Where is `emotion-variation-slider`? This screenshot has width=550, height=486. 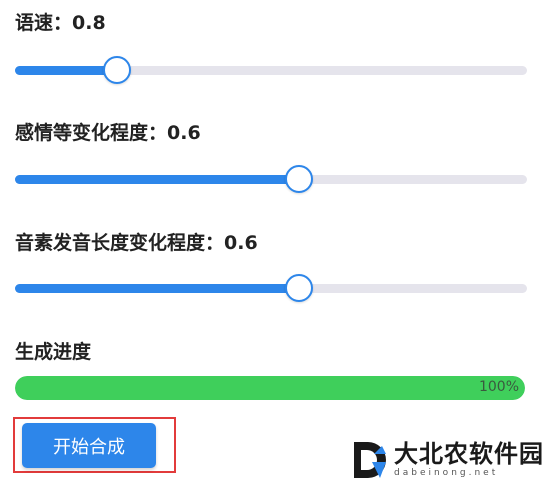
emotion-variation-slider is located at coordinates (271, 179).